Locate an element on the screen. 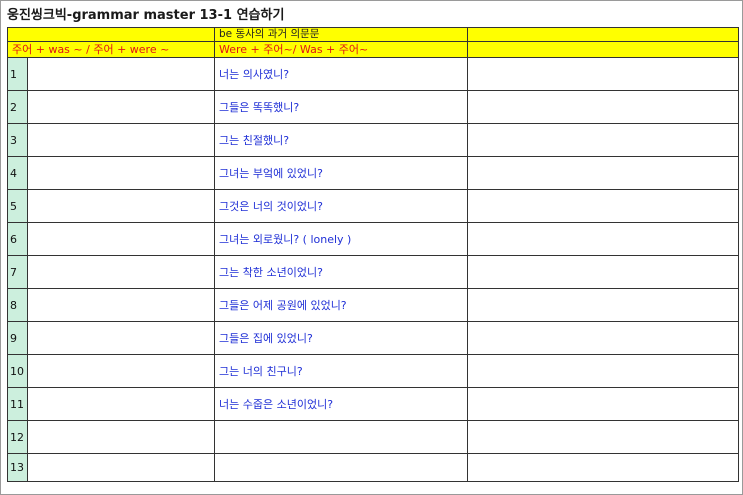 This screenshot has height=495, width=743. table-row: 11 너는 수줍은 소년이었니? is located at coordinates (373, 404).